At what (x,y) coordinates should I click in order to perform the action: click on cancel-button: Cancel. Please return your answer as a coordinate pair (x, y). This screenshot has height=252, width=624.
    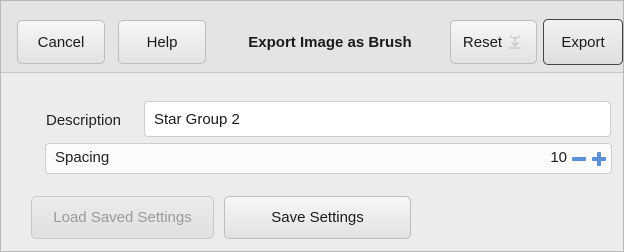
    Looking at the image, I should click on (61, 42).